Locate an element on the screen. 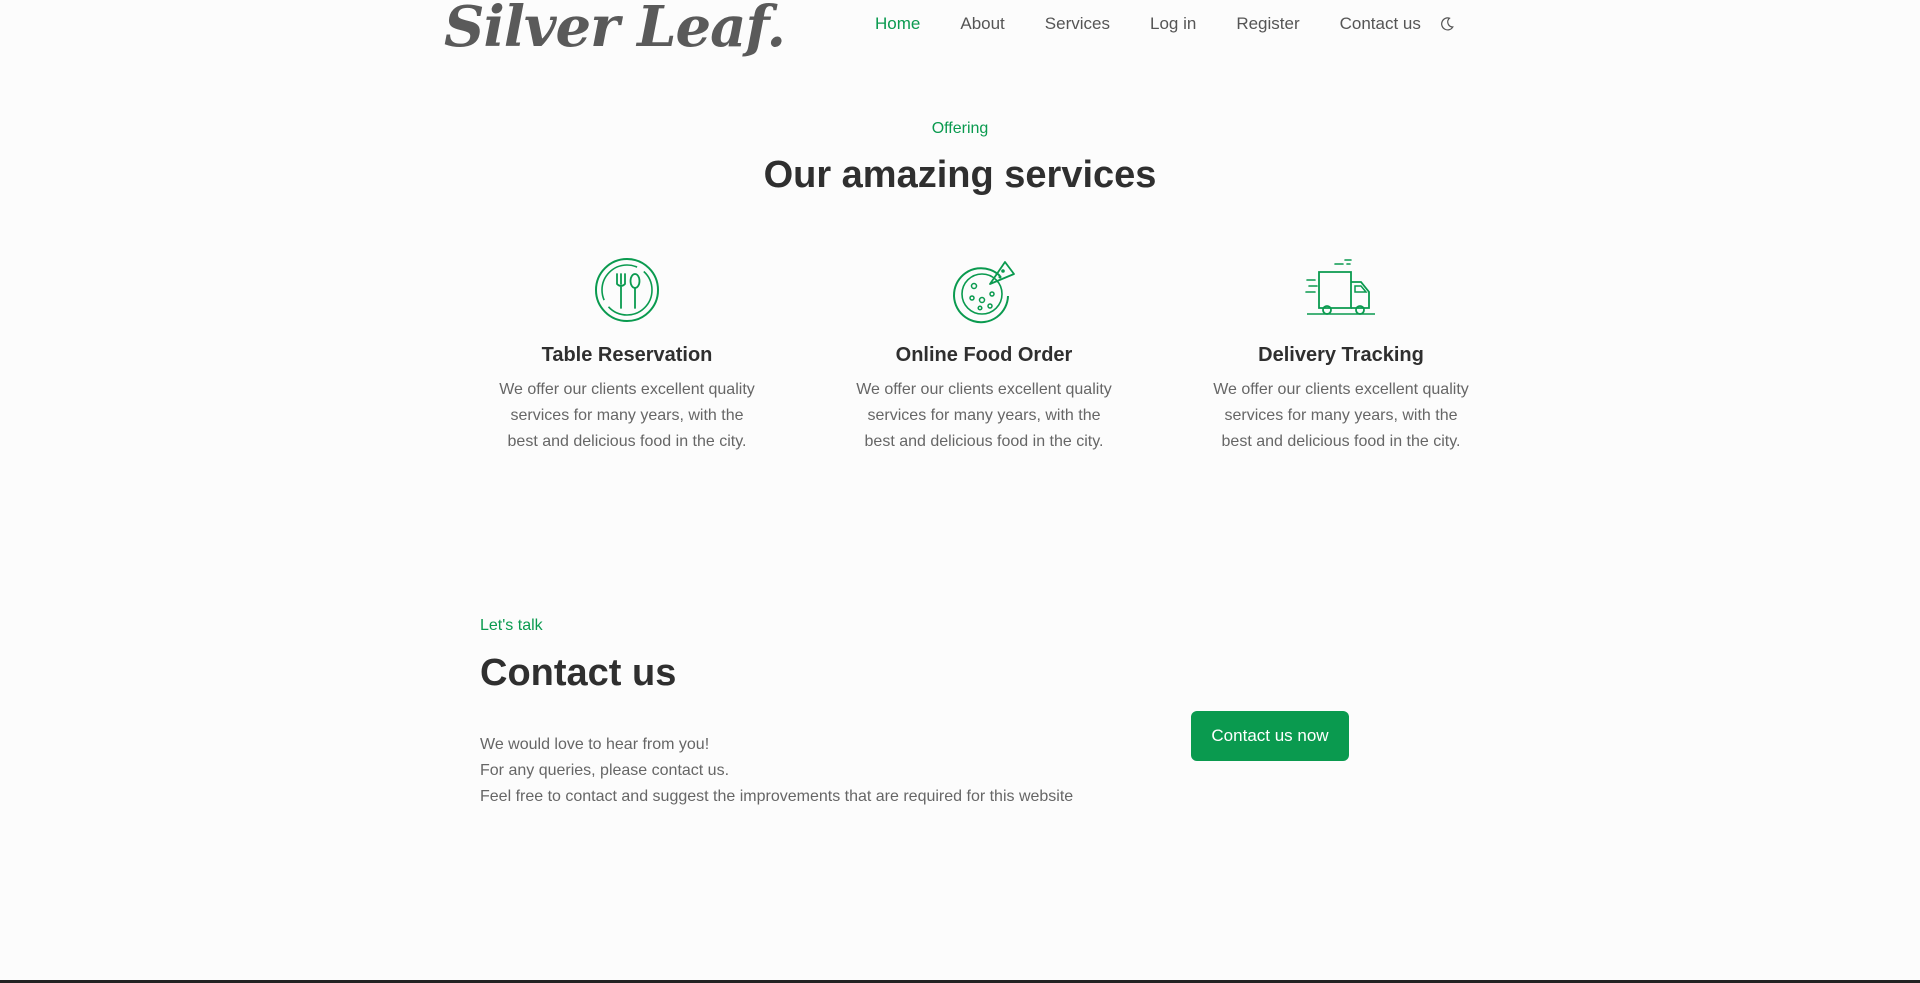  service-title: Online Food Order is located at coordinates (984, 355).